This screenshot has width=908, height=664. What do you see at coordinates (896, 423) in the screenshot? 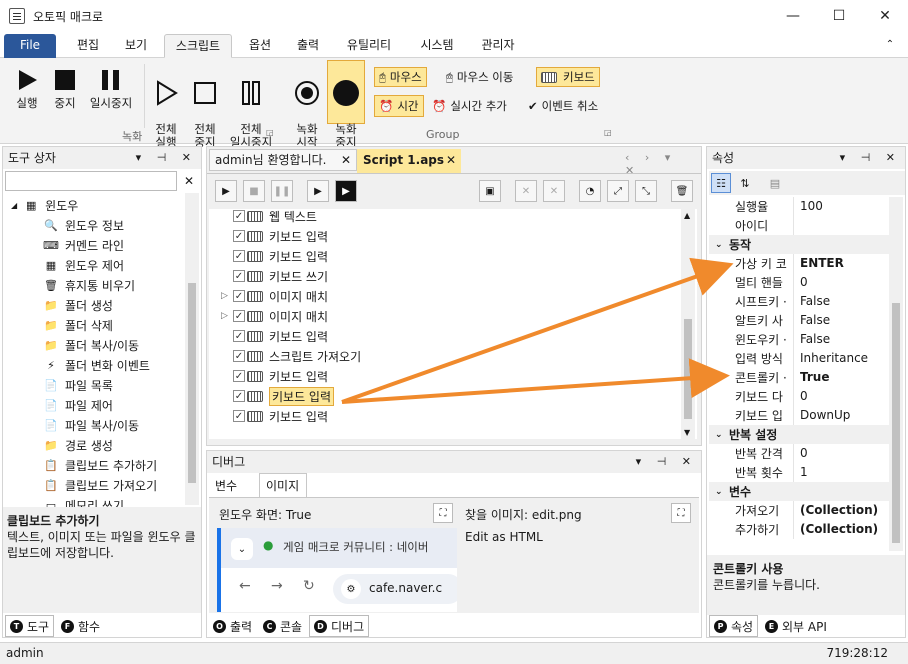
I see `properties-scroll-thumb` at bounding box center [896, 423].